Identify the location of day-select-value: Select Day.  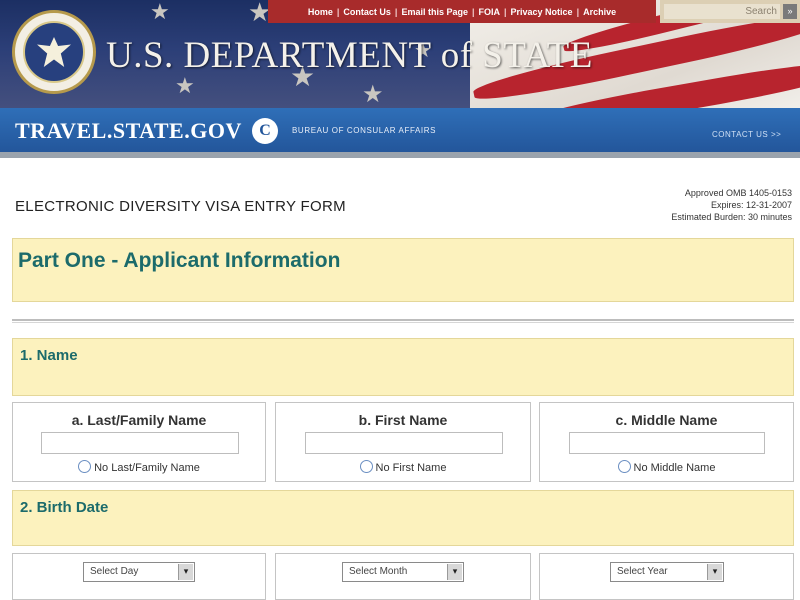
(114, 571).